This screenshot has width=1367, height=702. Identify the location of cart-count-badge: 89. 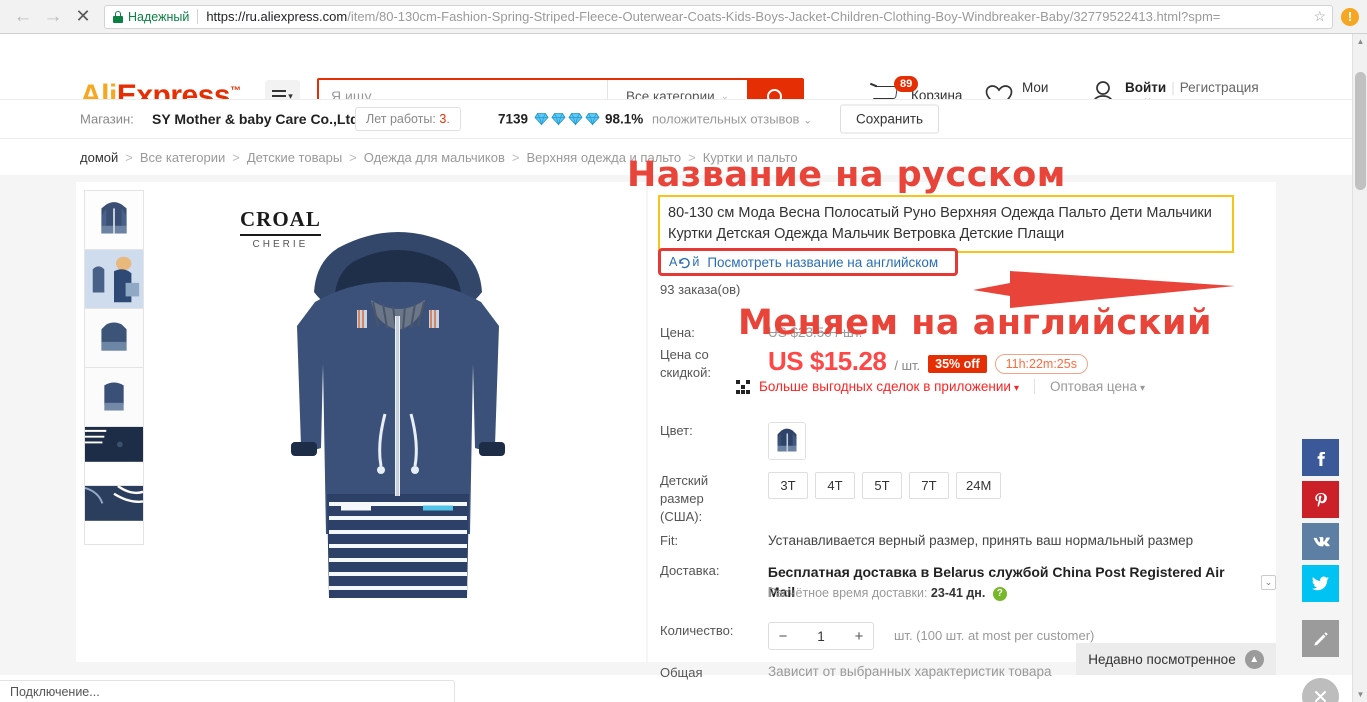
(906, 84).